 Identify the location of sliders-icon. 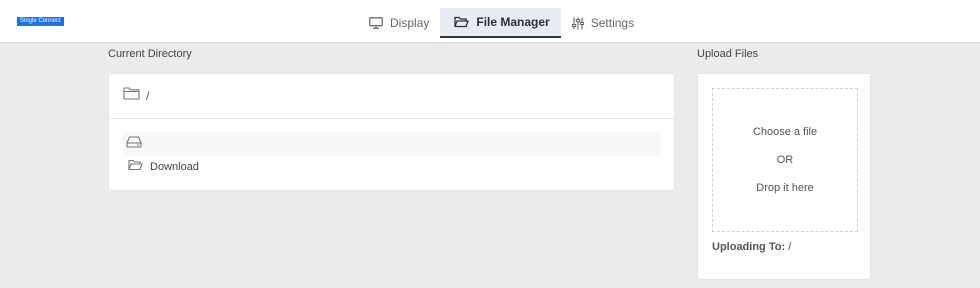
(577, 23).